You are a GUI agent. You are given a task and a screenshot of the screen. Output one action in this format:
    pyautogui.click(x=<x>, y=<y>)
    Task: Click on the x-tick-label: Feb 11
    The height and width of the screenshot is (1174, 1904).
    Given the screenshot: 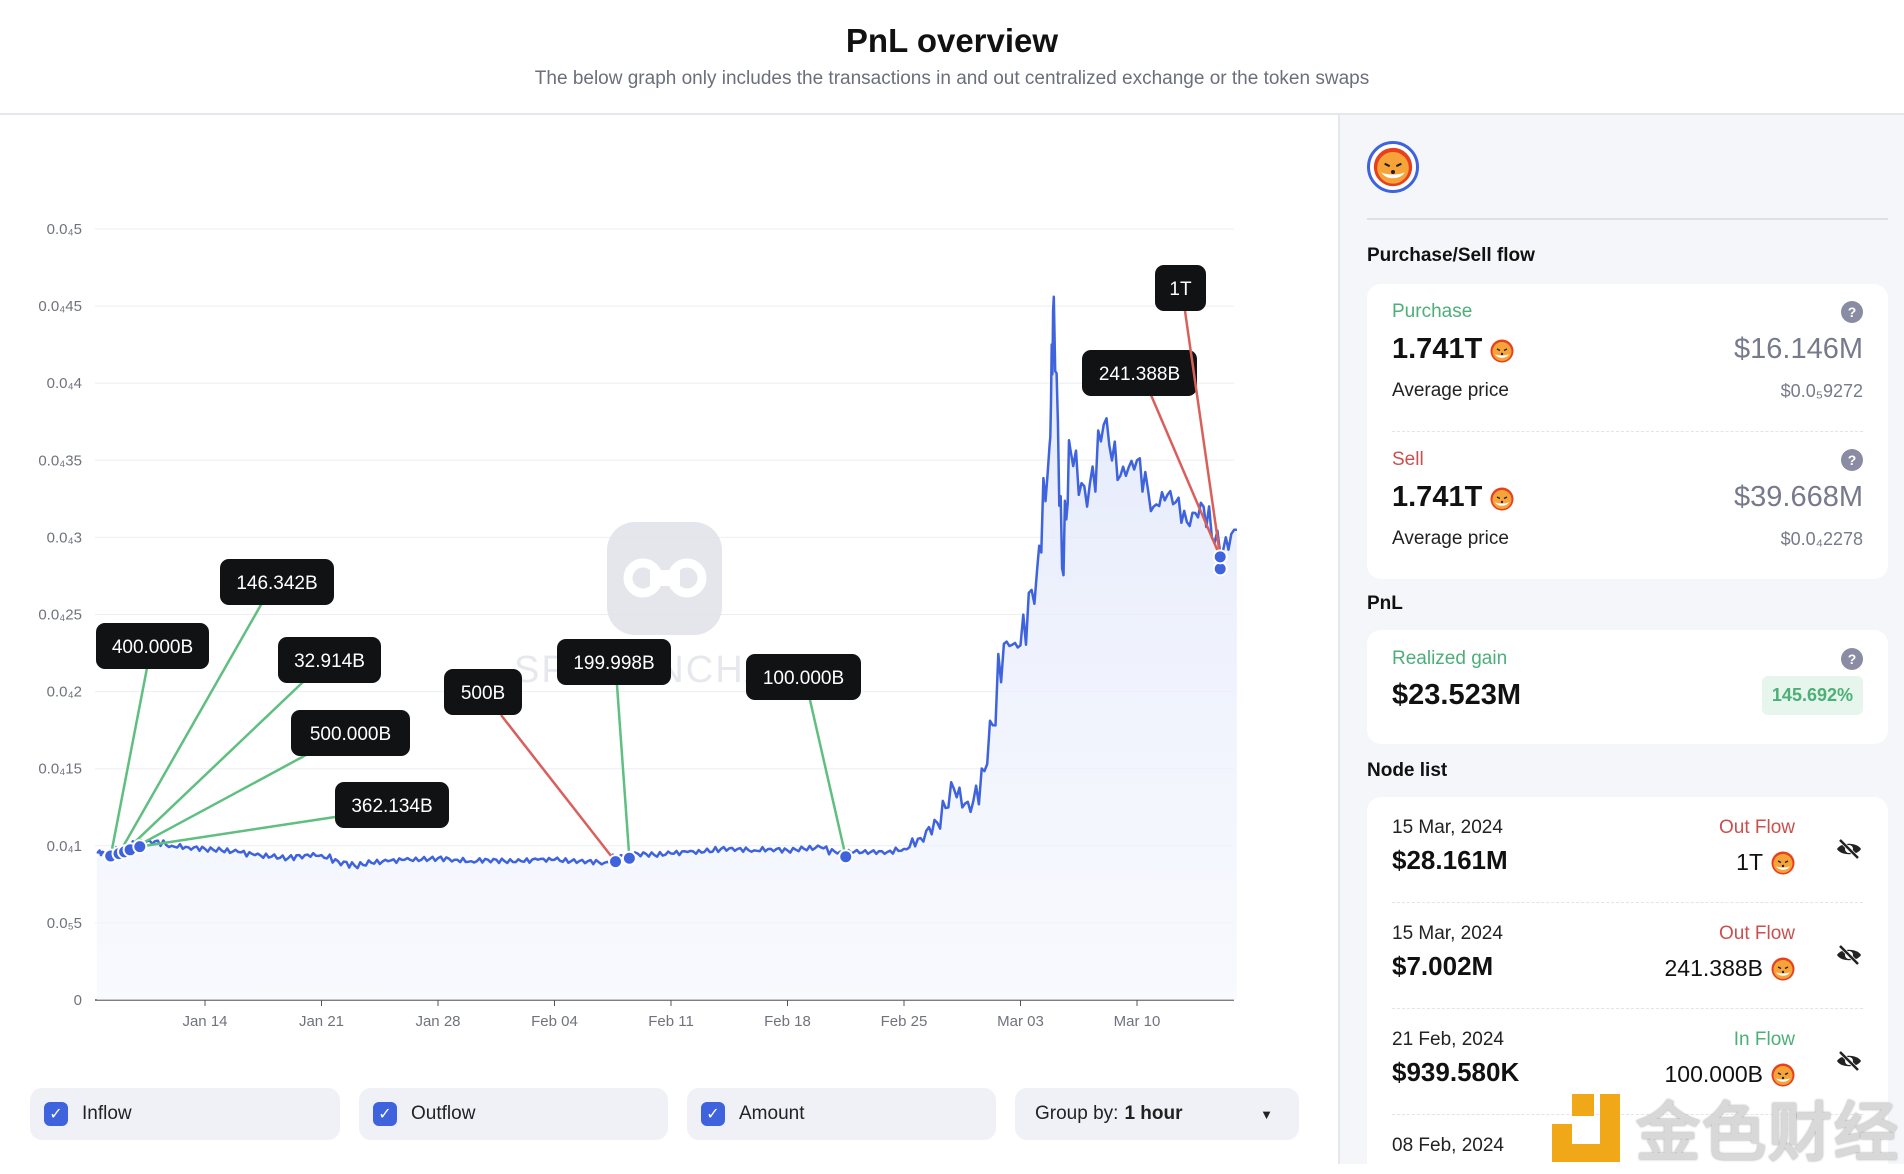 What is the action you would take?
    pyautogui.click(x=671, y=1021)
    